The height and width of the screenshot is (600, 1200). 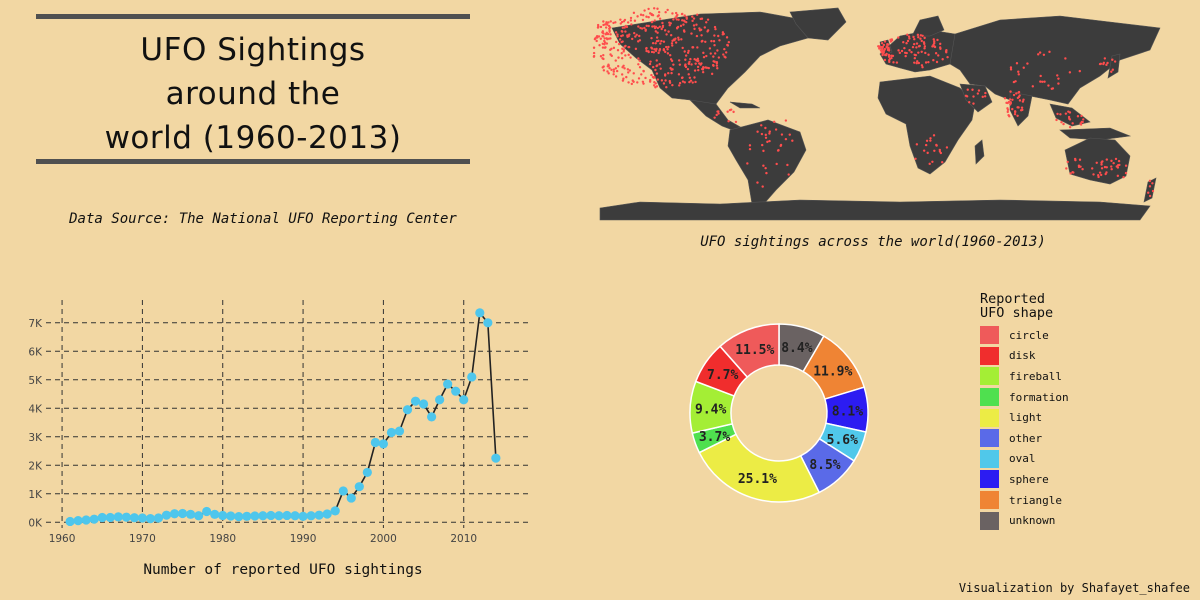 What do you see at coordinates (1080, 356) in the screenshot?
I see `legend-item-disk: disk` at bounding box center [1080, 356].